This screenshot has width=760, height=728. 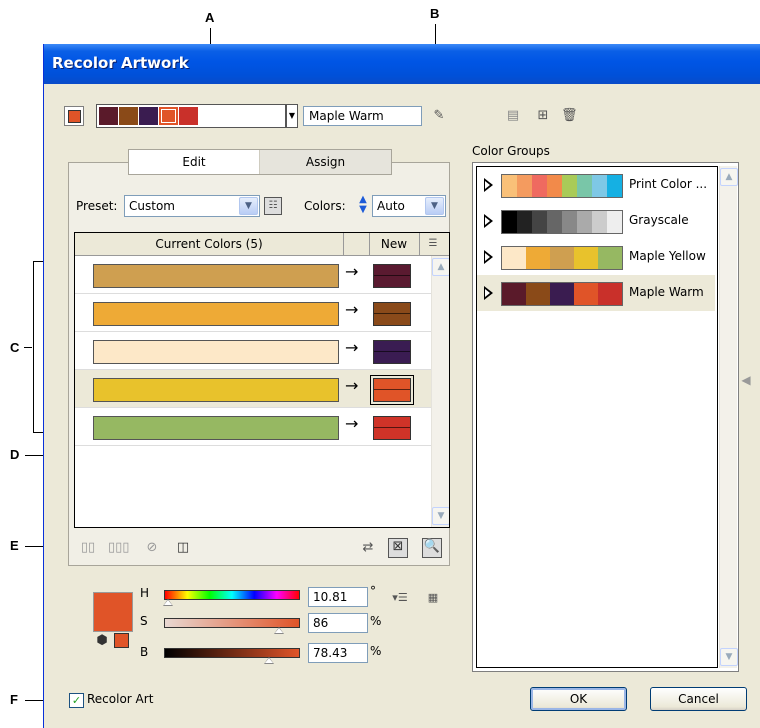 I want to click on active-color-swatch, so click(x=74, y=116).